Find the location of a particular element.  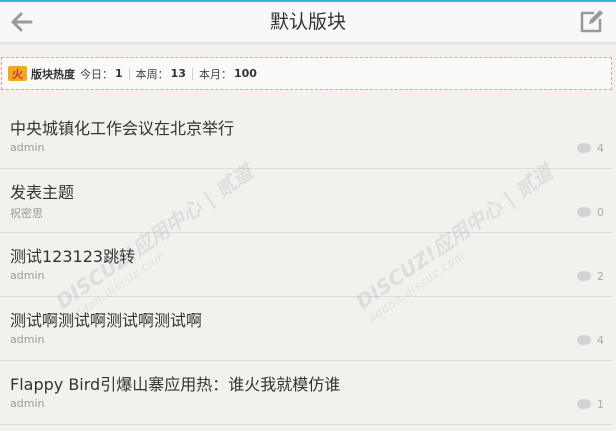

reply-count-group: 0 is located at coordinates (590, 212).